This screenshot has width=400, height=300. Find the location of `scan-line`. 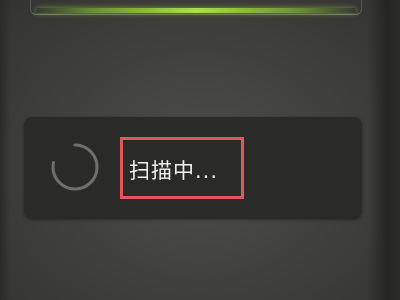

scan-line is located at coordinates (196, 10).